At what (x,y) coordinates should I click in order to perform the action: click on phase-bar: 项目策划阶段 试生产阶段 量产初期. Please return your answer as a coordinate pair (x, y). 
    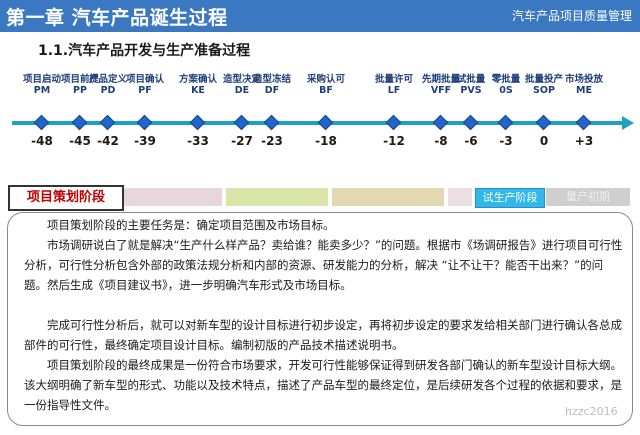
    Looking at the image, I should click on (320, 198).